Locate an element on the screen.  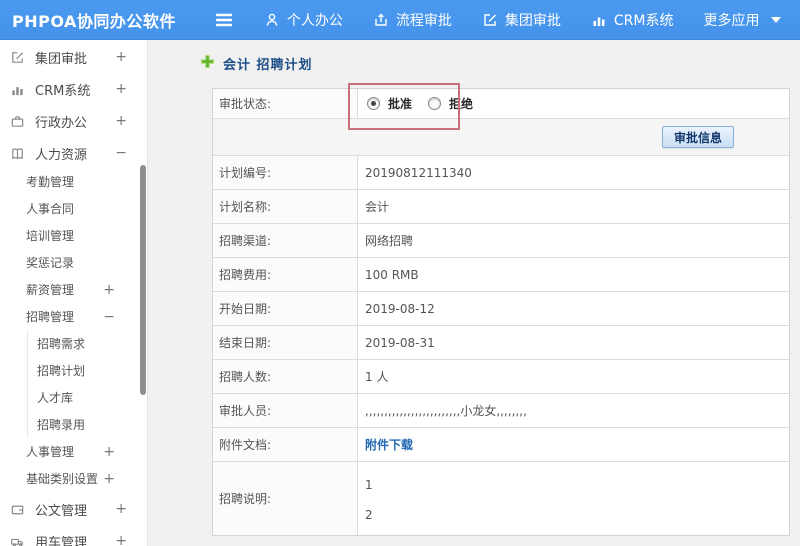
radio-approve is located at coordinates (373, 103).